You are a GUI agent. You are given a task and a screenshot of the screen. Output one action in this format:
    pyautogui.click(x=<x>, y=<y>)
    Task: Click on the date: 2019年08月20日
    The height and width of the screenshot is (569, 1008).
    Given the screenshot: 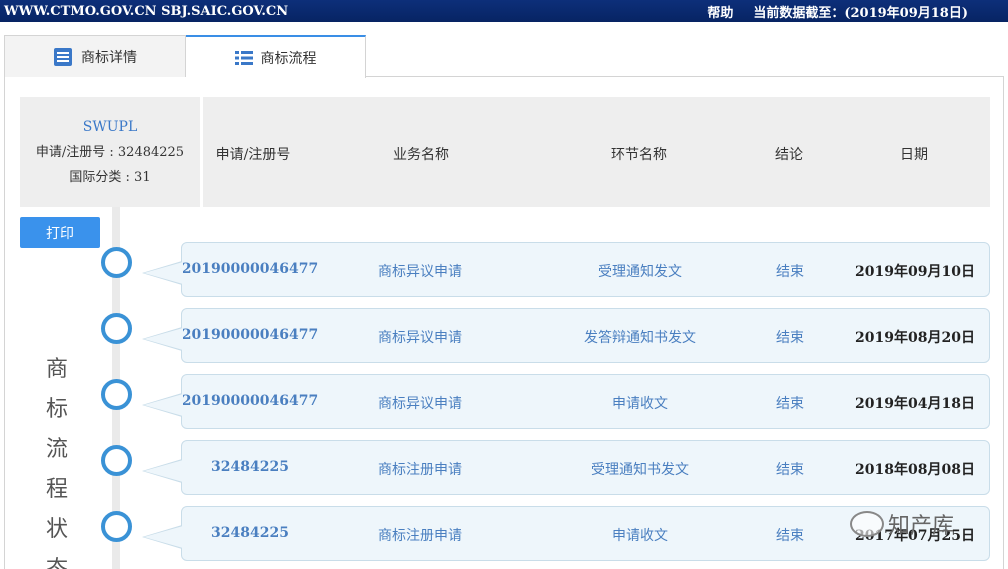 What is the action you would take?
    pyautogui.click(x=915, y=338)
    